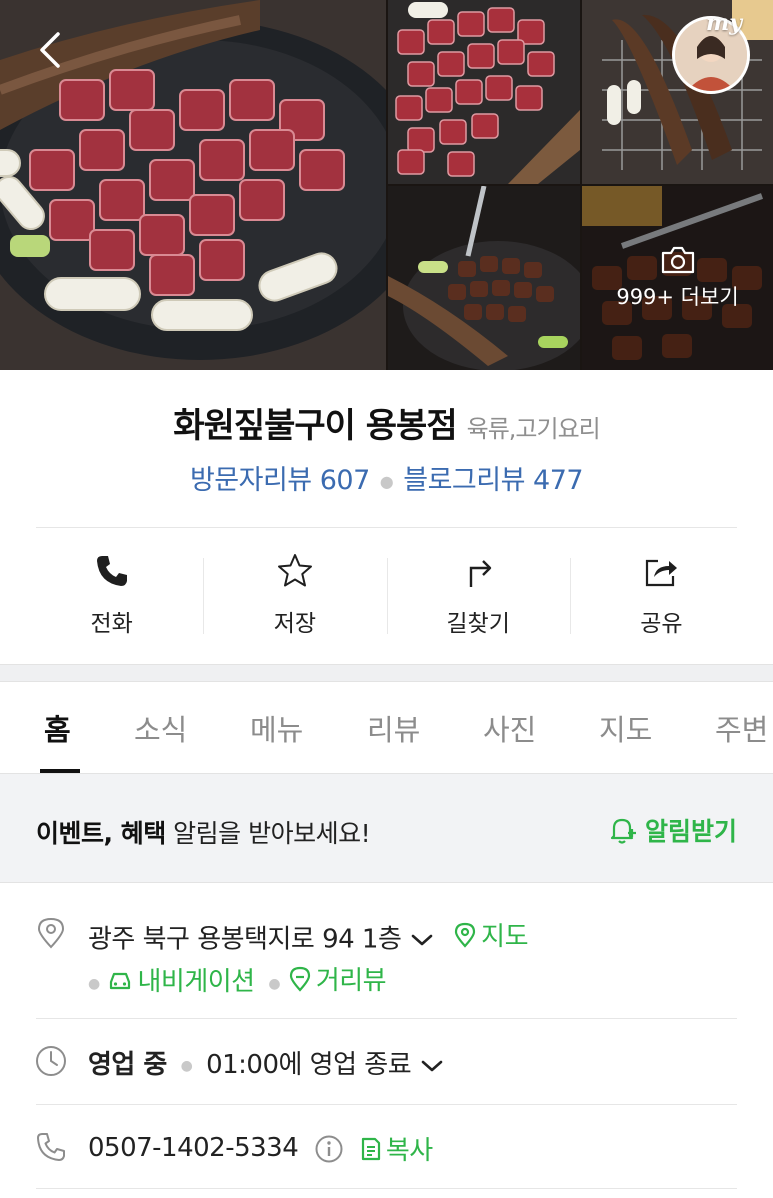  I want to click on chevron-left-icon, so click(50, 50).